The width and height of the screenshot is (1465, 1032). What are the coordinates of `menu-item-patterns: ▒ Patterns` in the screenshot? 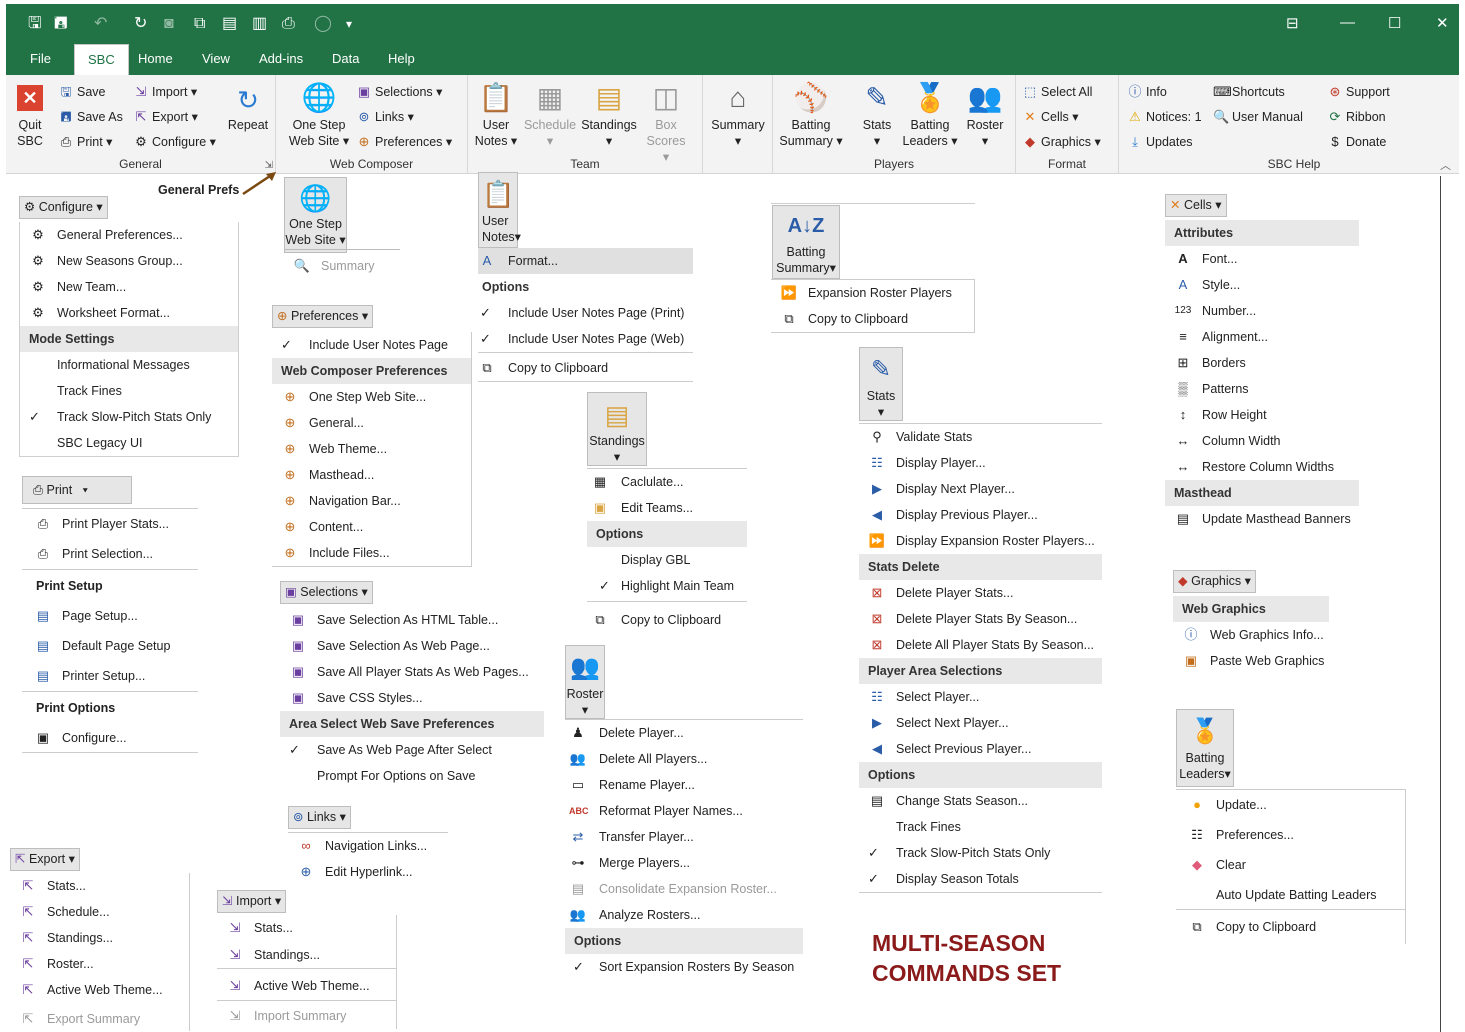 It's located at (1262, 389).